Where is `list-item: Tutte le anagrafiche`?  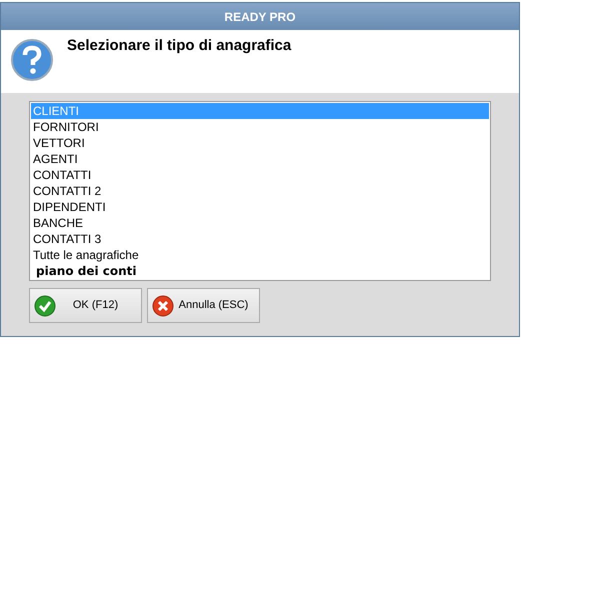 list-item: Tutte le anagrafiche is located at coordinates (260, 255).